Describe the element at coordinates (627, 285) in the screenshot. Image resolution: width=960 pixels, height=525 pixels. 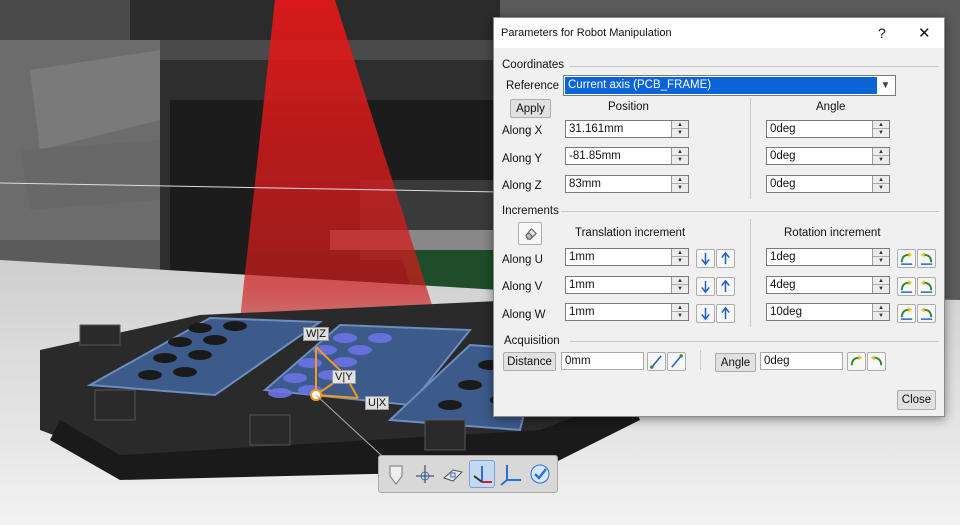
I see `translation-v-field: 1mm ▲ ▼` at that location.